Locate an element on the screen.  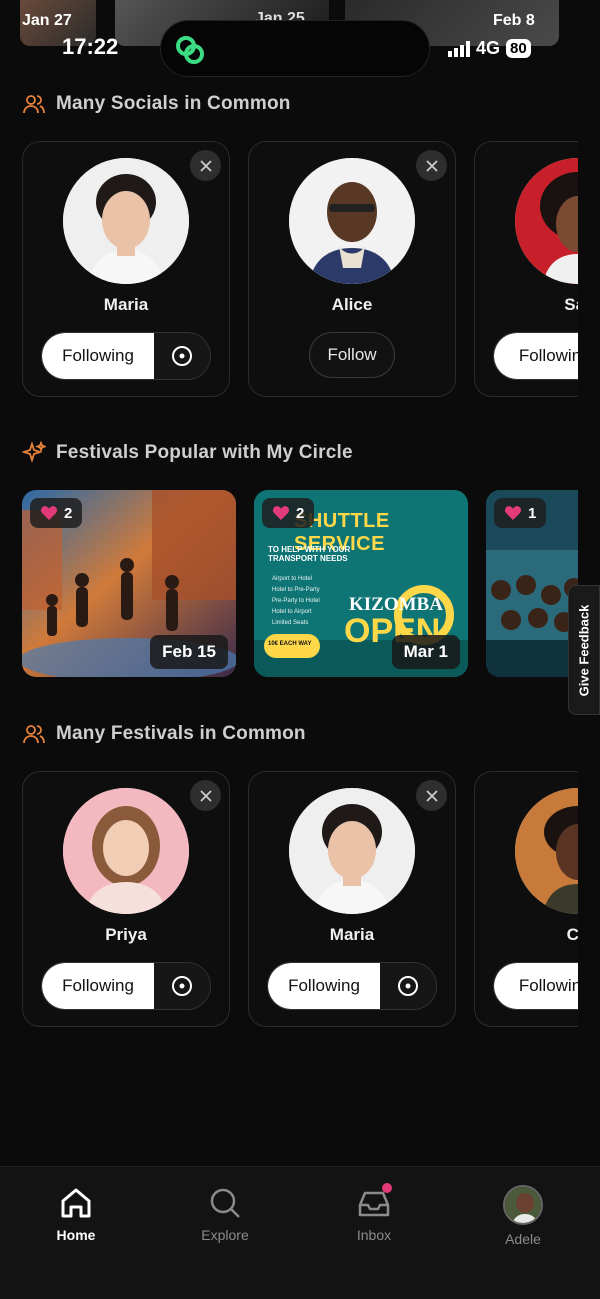
section-title-festivals-common: Many Festivals in Common is located at coordinates (164, 734).